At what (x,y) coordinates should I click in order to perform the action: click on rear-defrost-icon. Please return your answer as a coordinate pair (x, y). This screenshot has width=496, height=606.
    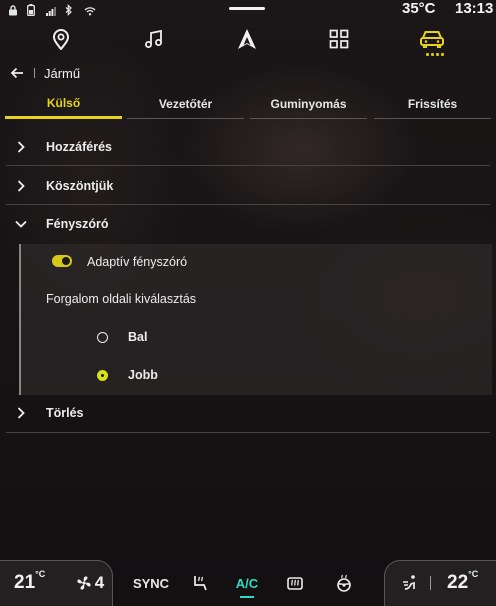
    Looking at the image, I should click on (295, 583).